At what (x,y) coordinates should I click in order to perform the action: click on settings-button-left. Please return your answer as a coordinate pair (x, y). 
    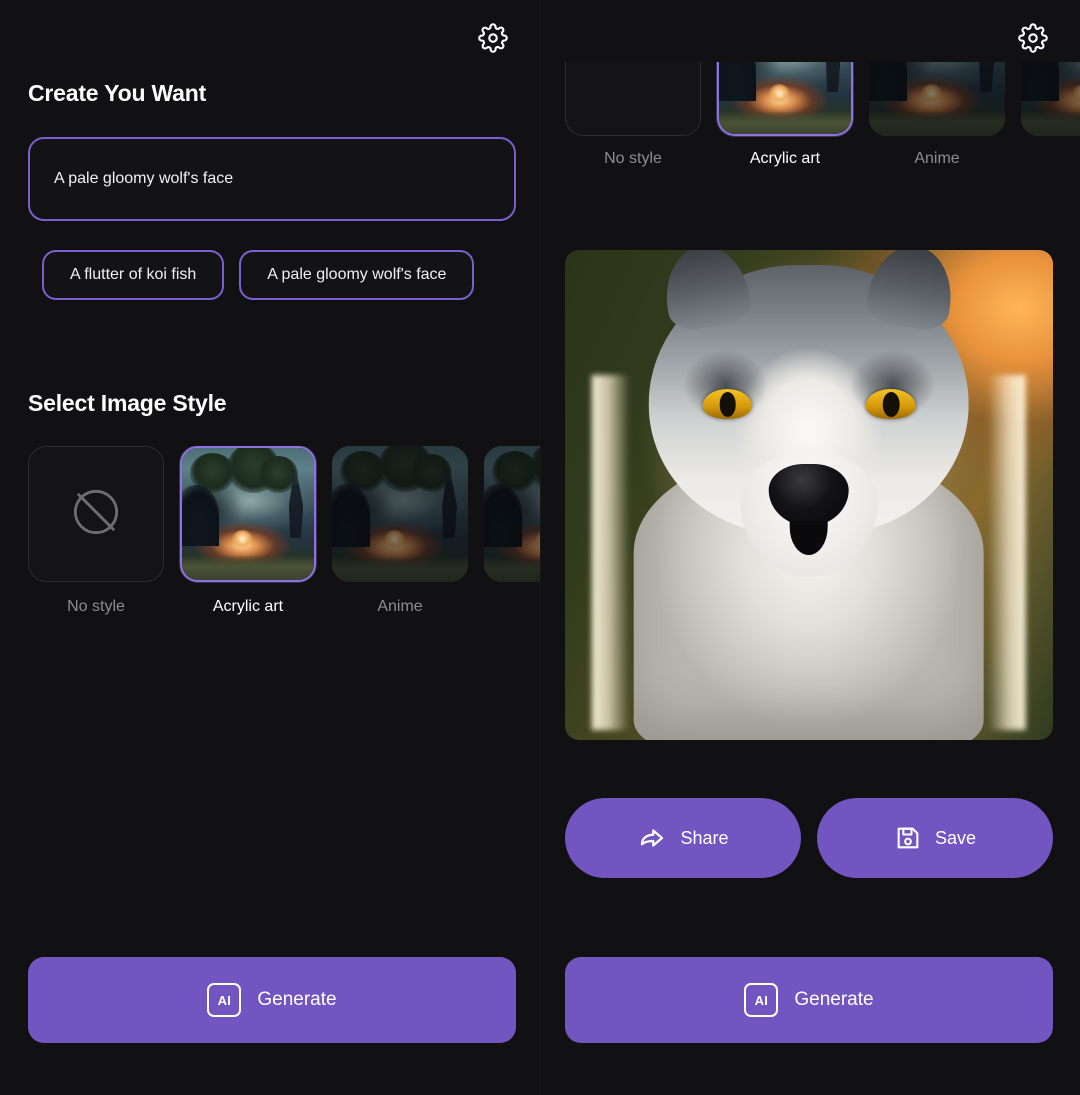
    Looking at the image, I should click on (493, 38).